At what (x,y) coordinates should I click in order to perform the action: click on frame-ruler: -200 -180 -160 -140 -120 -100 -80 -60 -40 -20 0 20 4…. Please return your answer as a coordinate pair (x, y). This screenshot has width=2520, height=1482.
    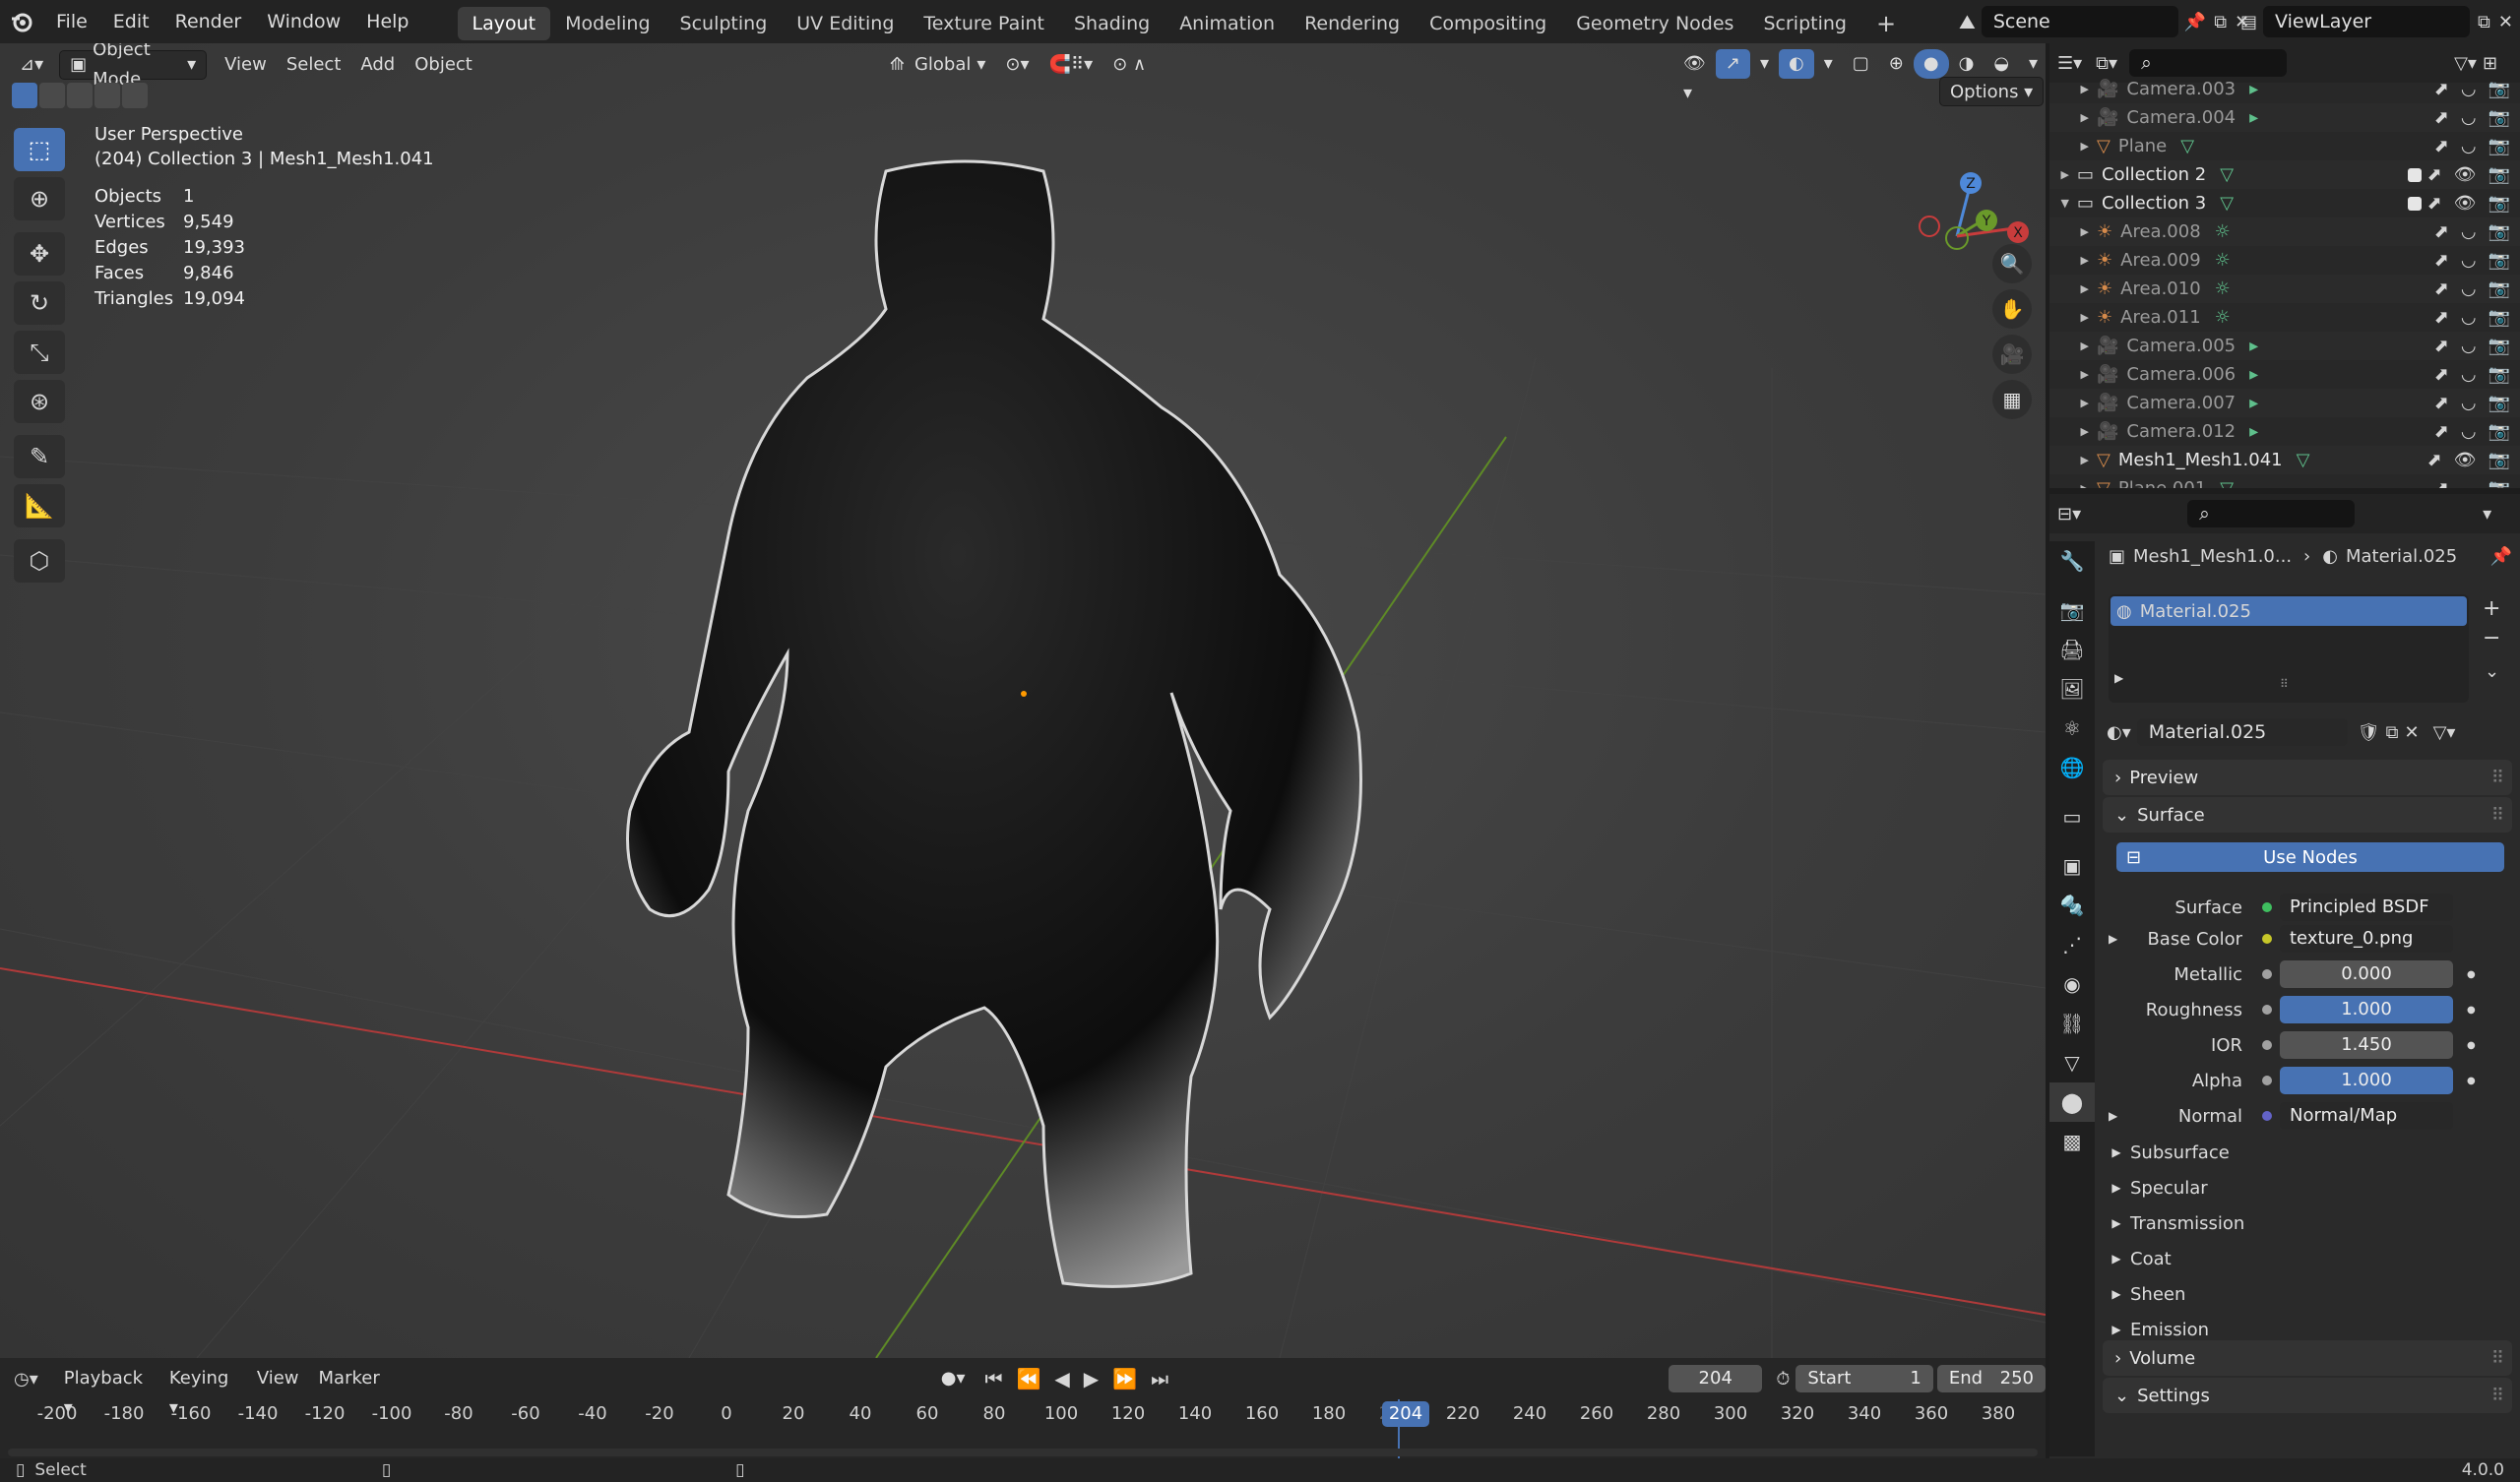
    Looking at the image, I should click on (1023, 1410).